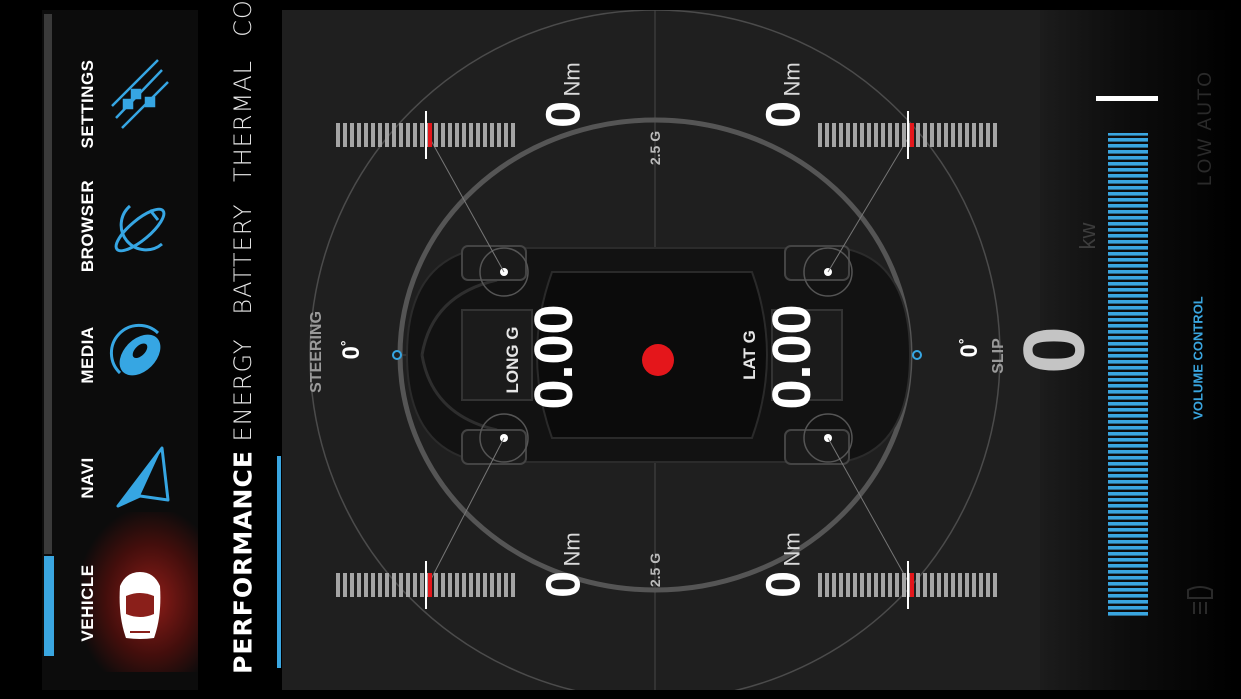 Image resolution: width=1241 pixels, height=699 pixels. Describe the element at coordinates (316, 352) in the screenshot. I see `steering-label: STEERING` at that location.